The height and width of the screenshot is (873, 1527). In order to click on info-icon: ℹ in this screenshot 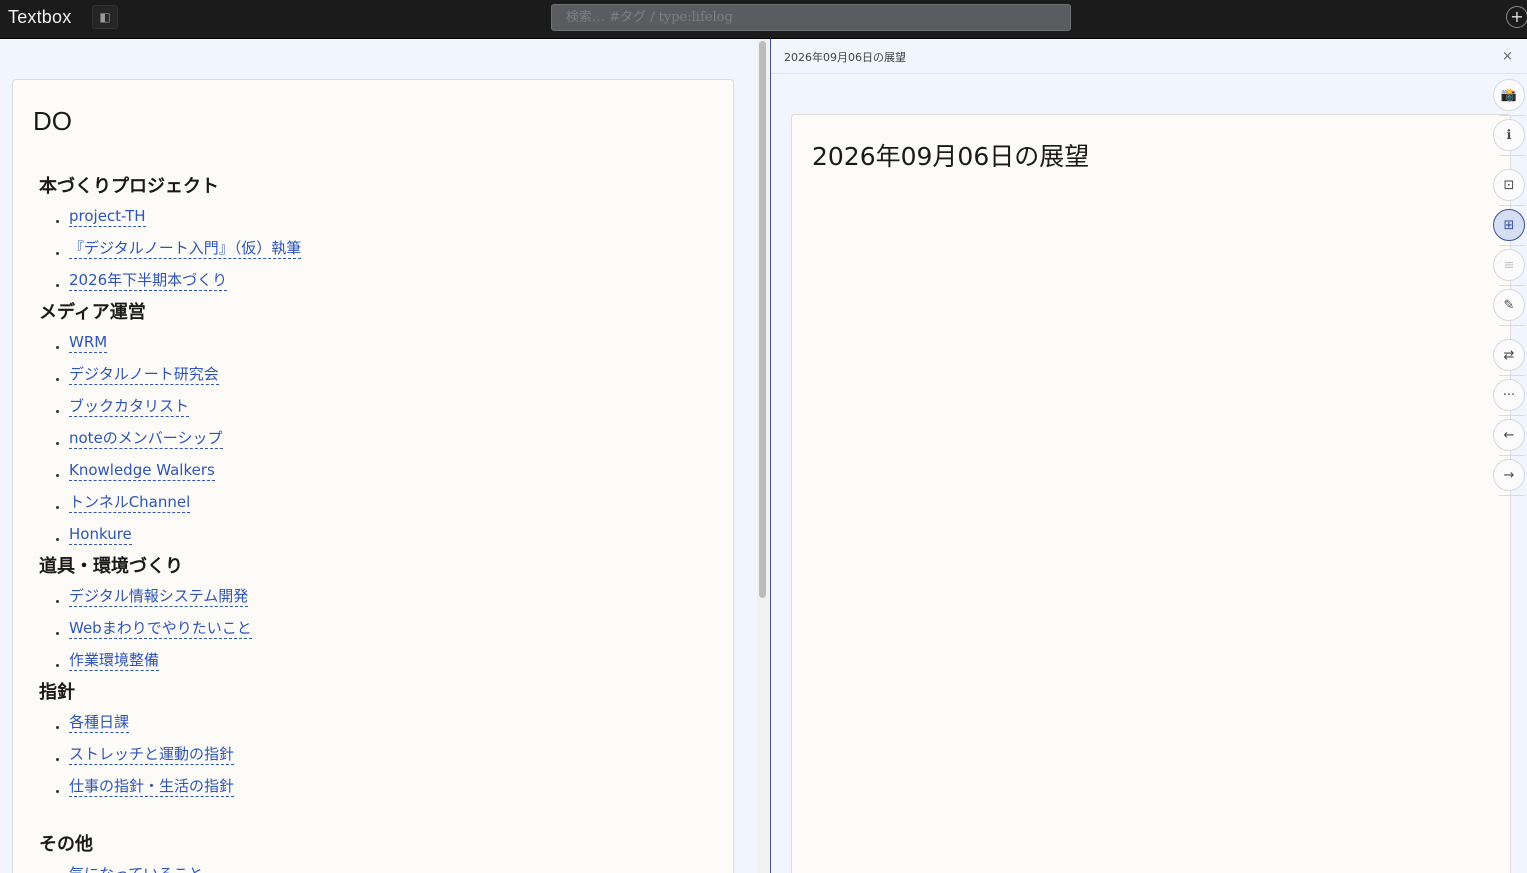, I will do `click(1509, 135)`.